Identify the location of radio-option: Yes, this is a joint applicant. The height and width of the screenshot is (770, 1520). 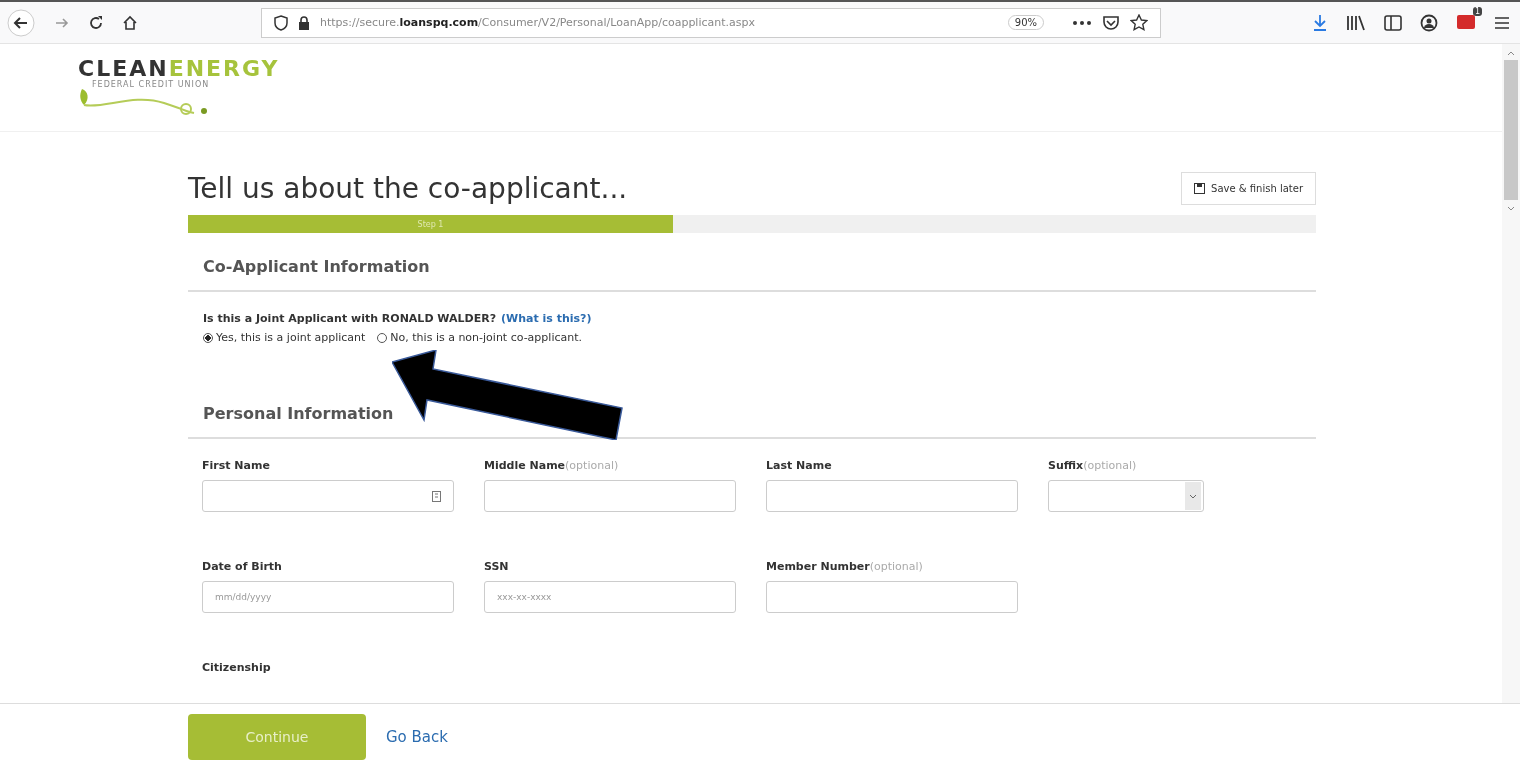
(284, 337).